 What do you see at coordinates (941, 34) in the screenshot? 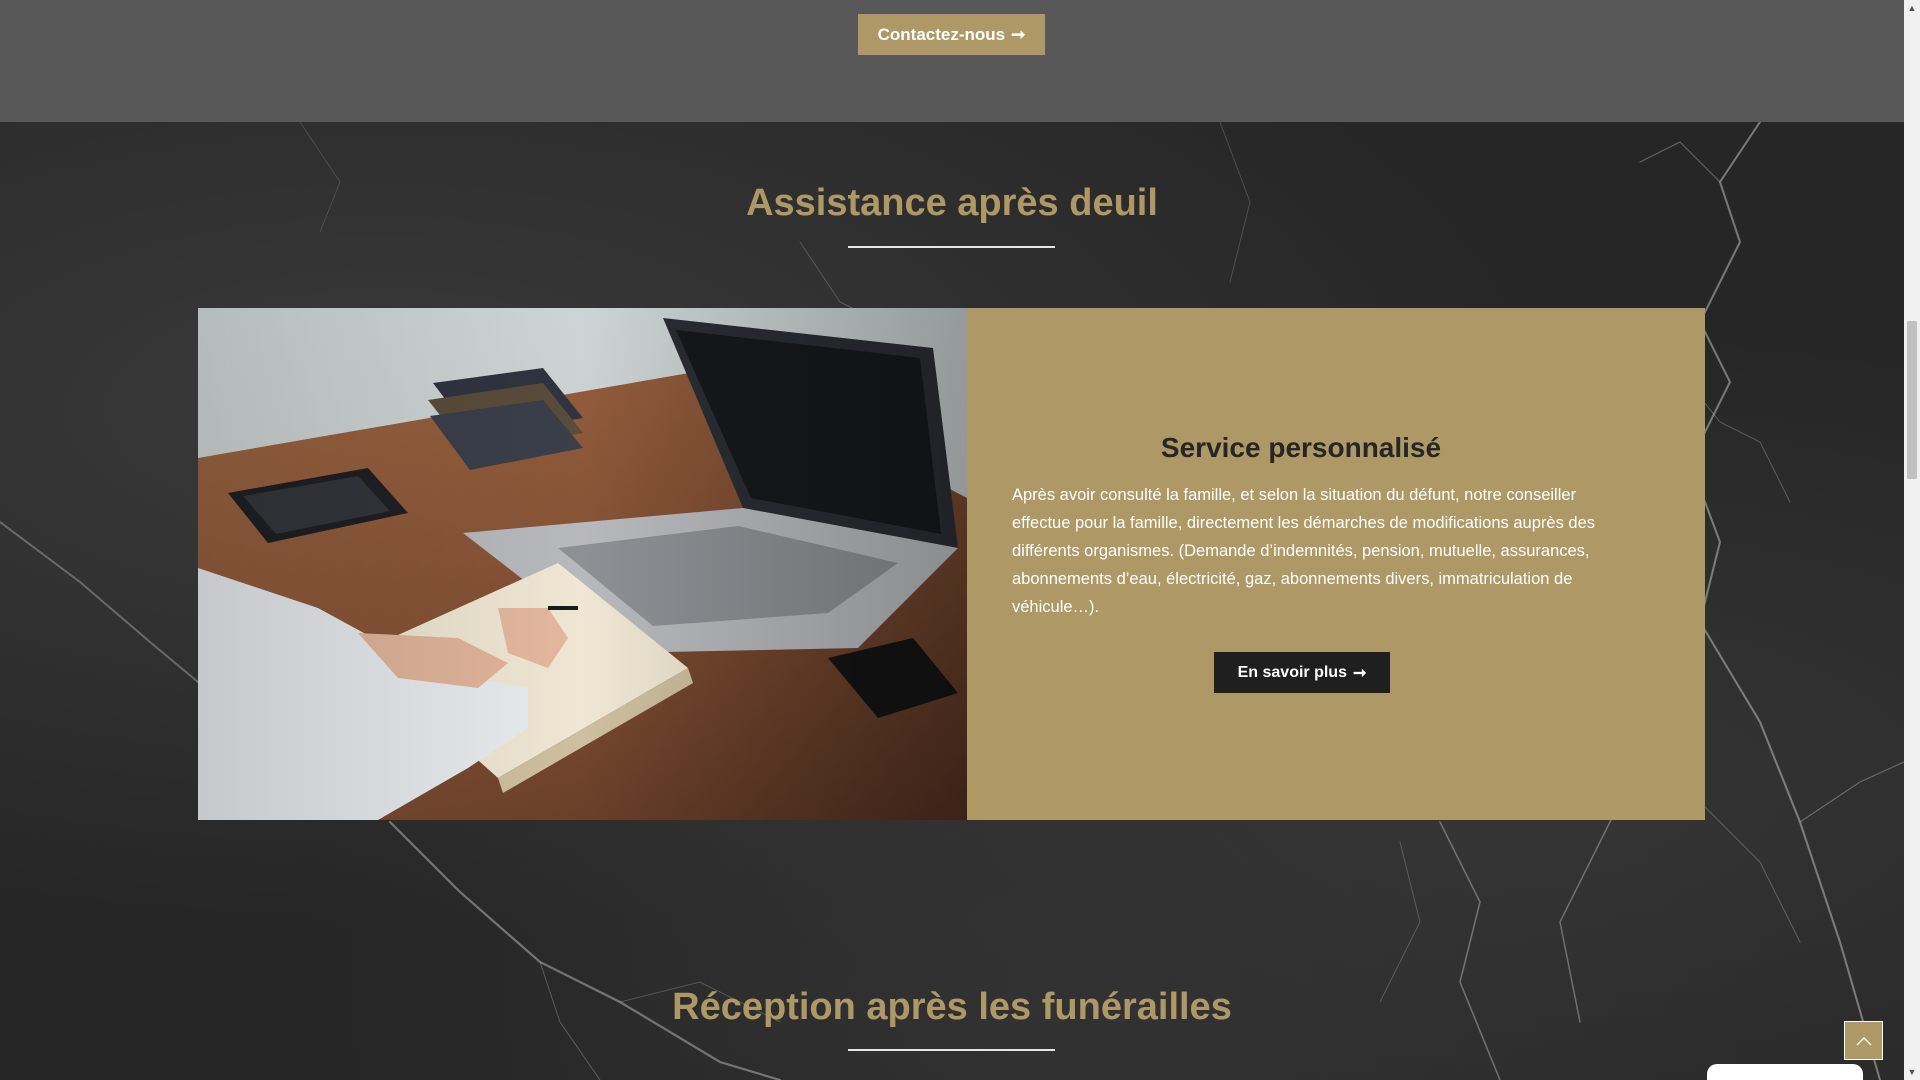
I see `contact-button-label: Contactez-nous` at bounding box center [941, 34].